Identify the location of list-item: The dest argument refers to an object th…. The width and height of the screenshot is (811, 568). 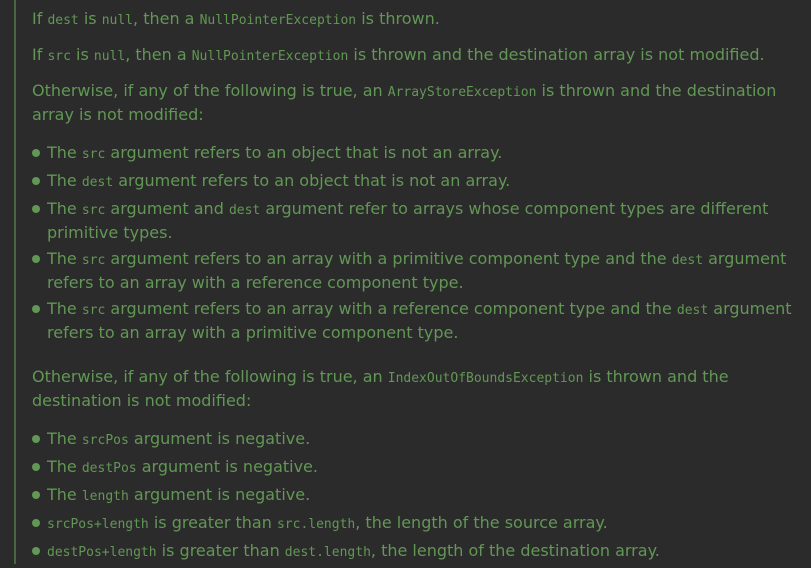
(414, 182).